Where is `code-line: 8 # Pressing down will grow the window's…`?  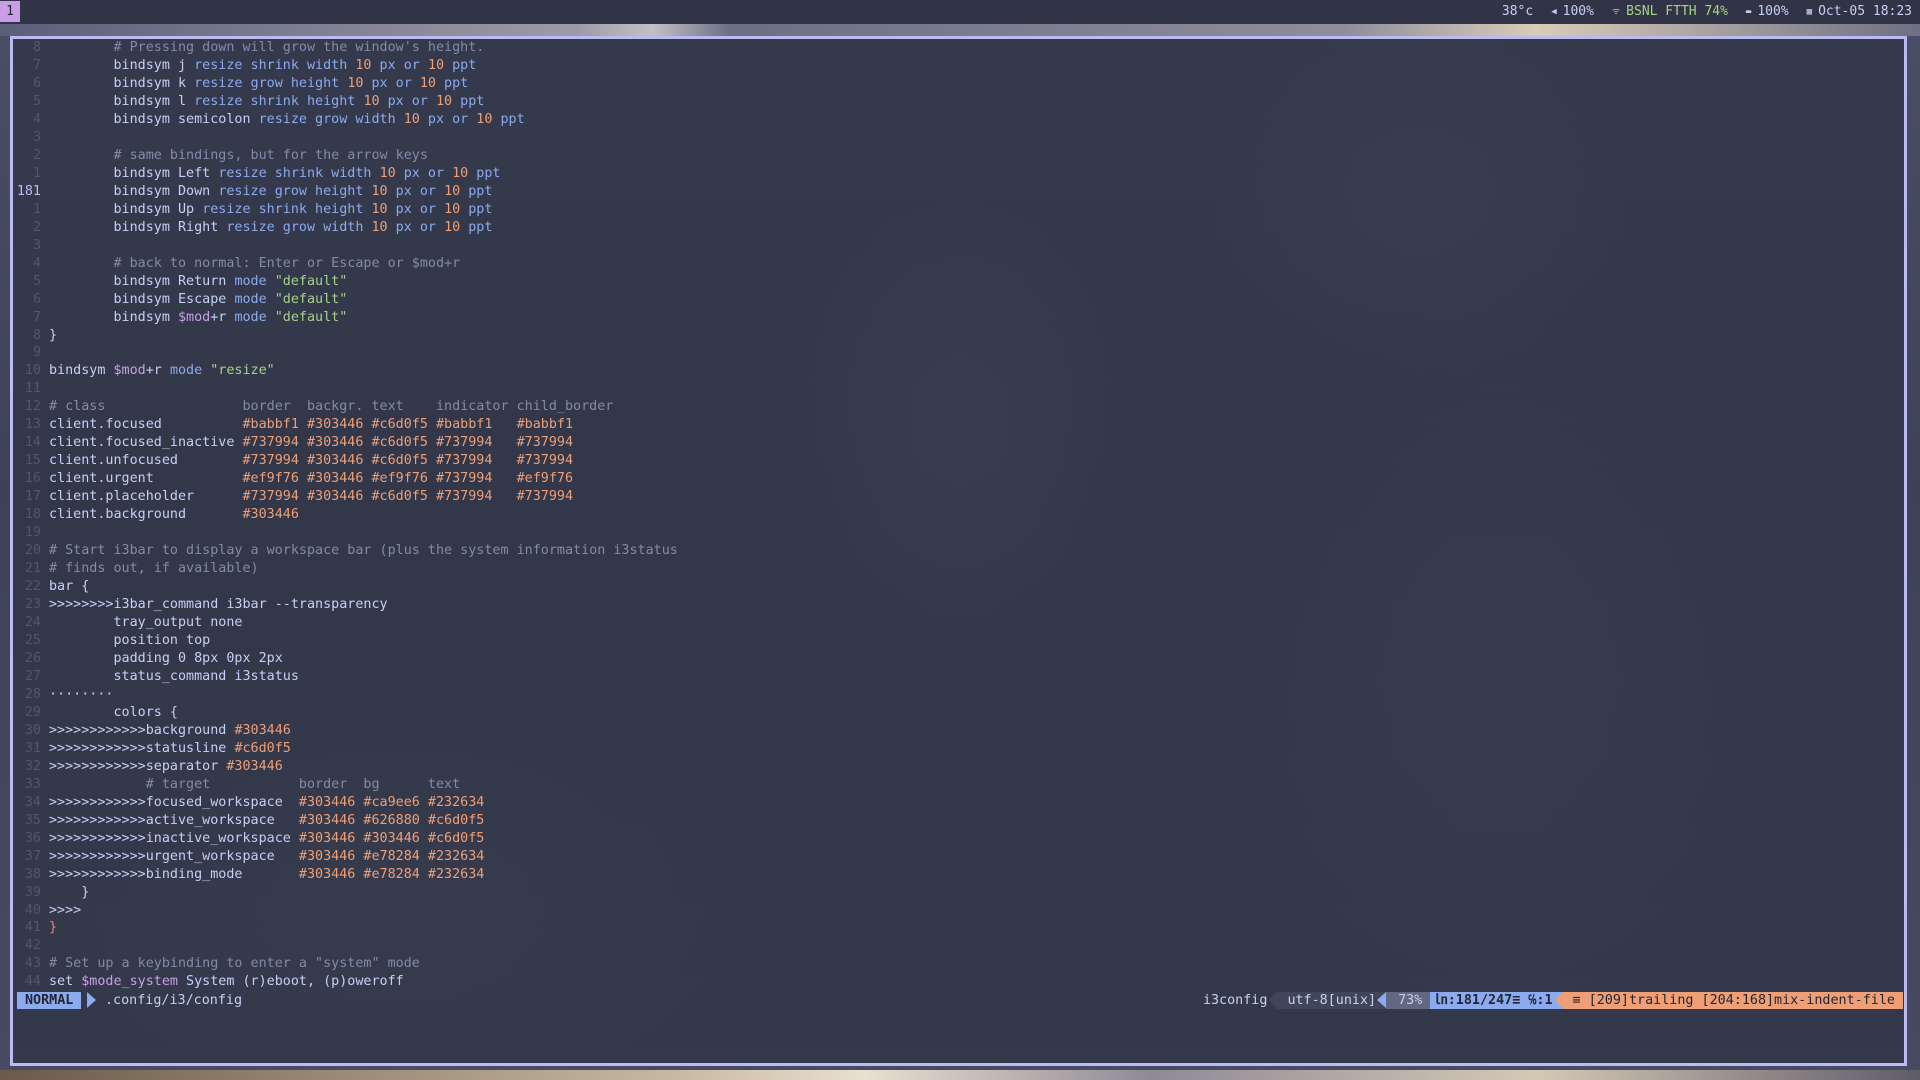
code-line: 8 # Pressing down will grow the window's… is located at coordinates (958, 48).